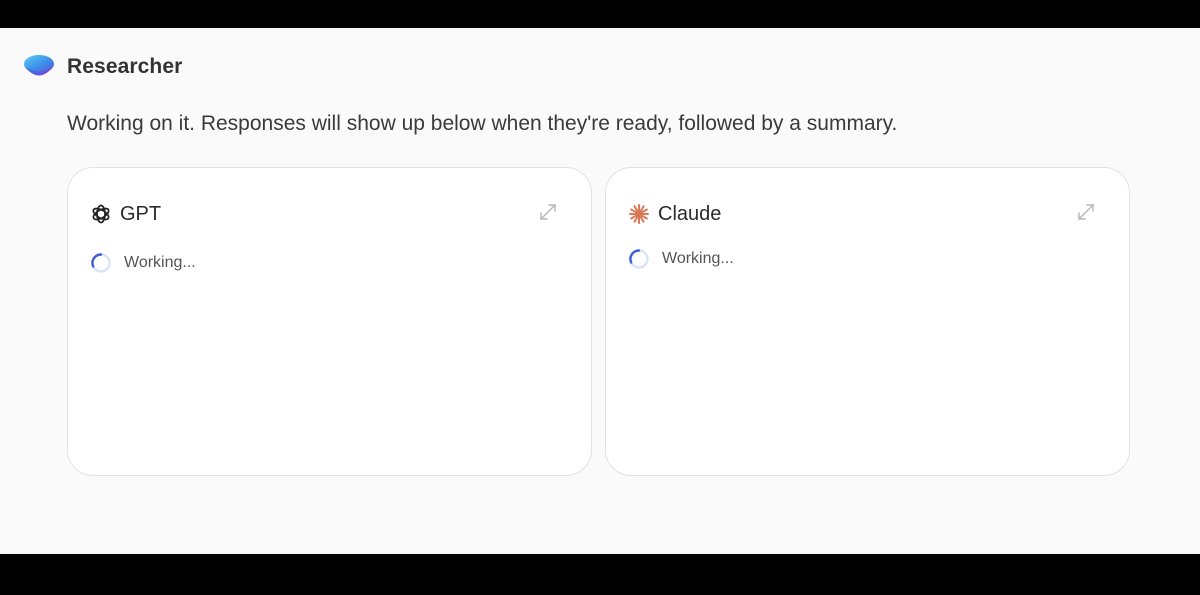  Describe the element at coordinates (101, 214) in the screenshot. I see `openai-icon` at that location.